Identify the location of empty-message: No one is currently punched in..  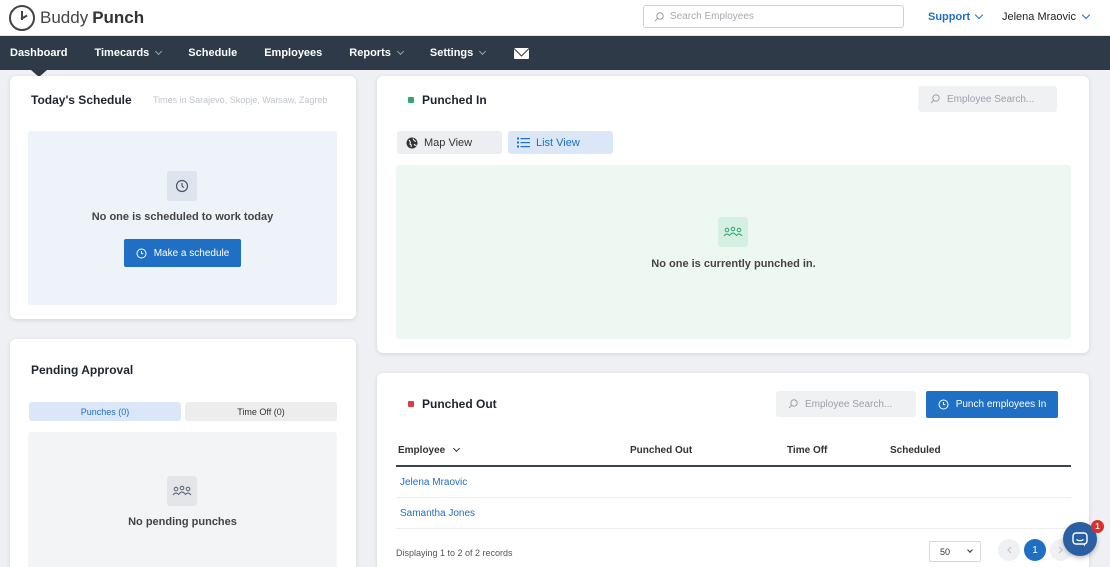
(733, 264).